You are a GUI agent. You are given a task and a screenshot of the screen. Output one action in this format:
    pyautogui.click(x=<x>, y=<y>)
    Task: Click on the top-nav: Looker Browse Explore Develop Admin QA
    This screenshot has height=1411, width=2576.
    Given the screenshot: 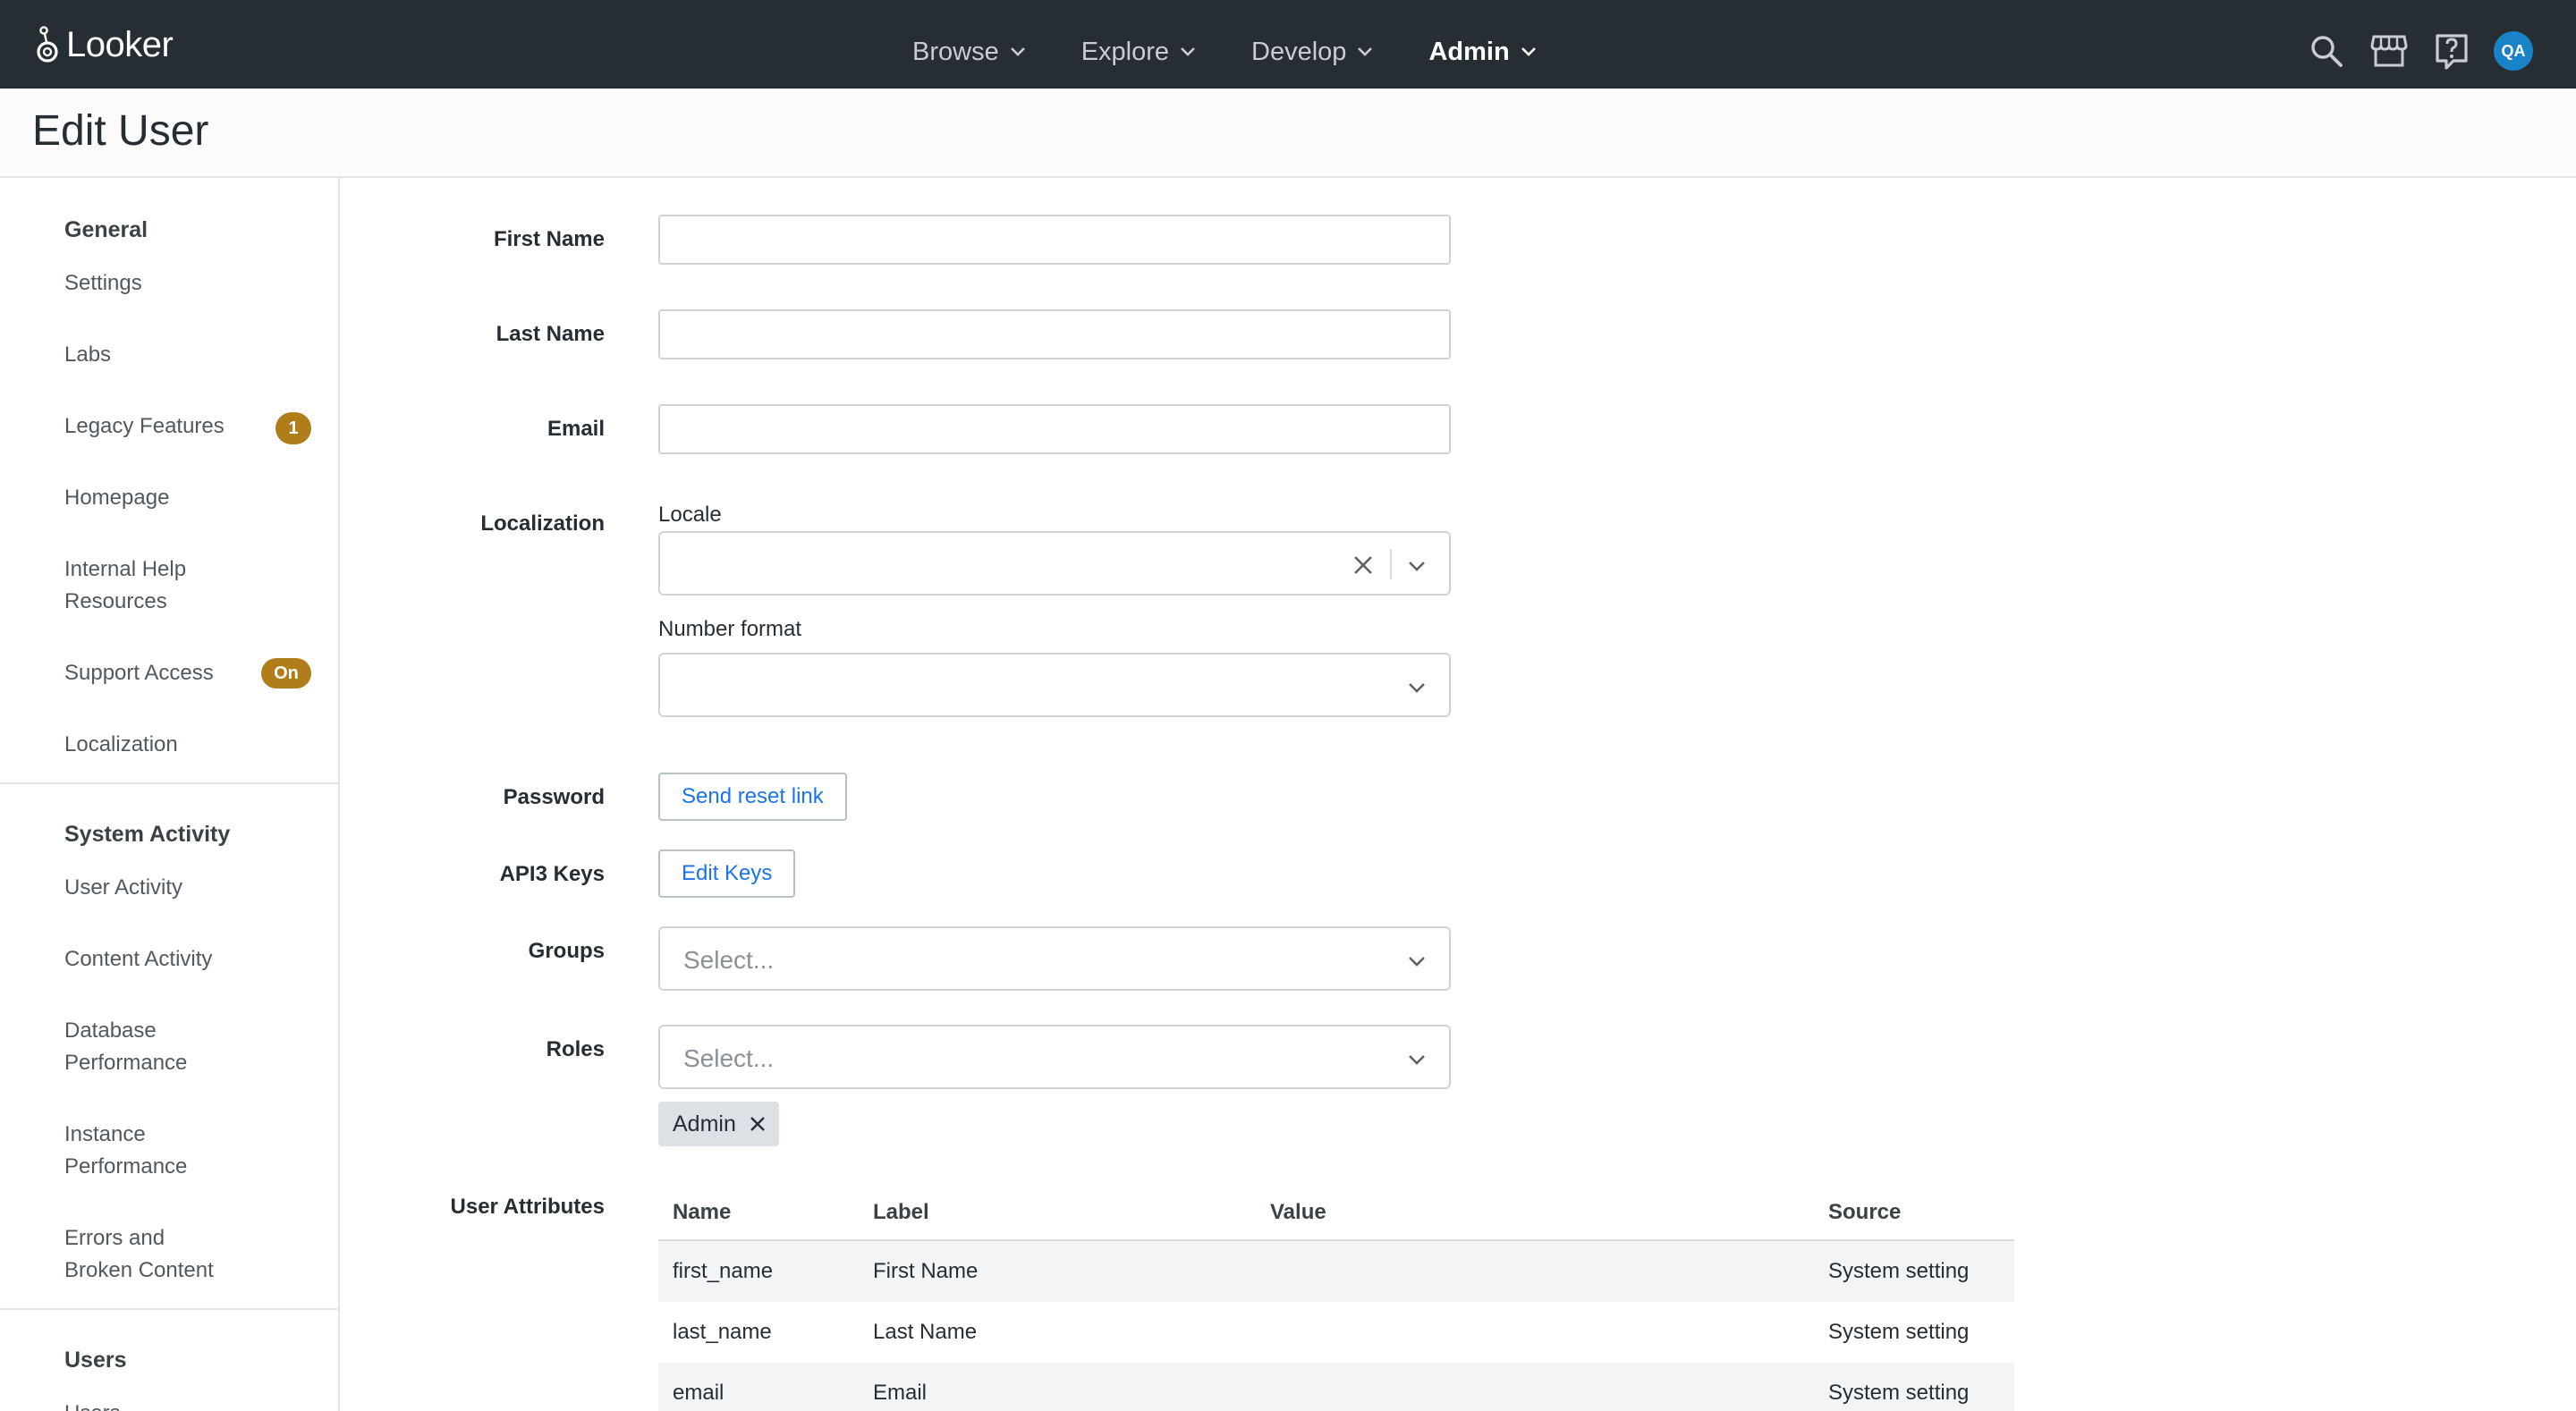 What is the action you would take?
    pyautogui.click(x=1288, y=44)
    